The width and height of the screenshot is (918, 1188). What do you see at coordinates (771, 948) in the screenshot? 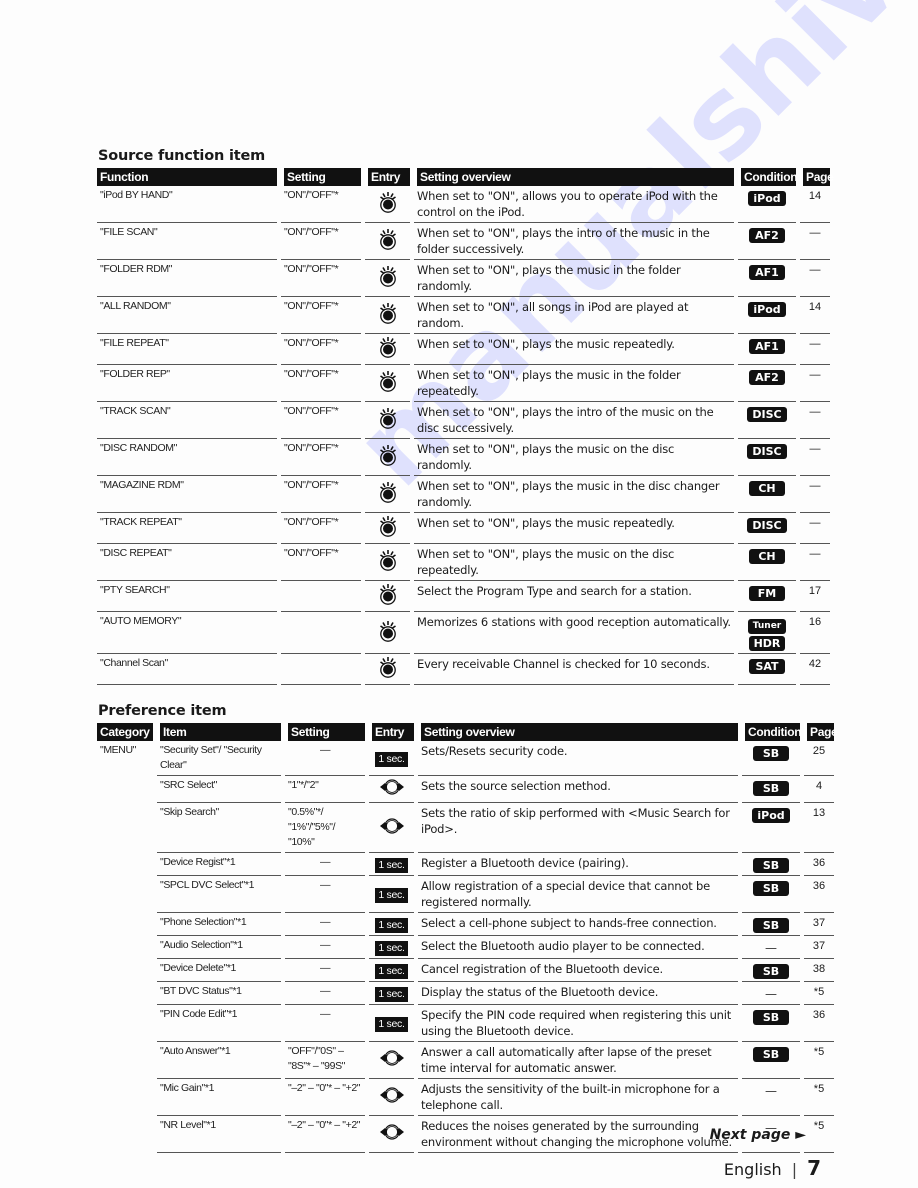
I see `no-condition: —` at bounding box center [771, 948].